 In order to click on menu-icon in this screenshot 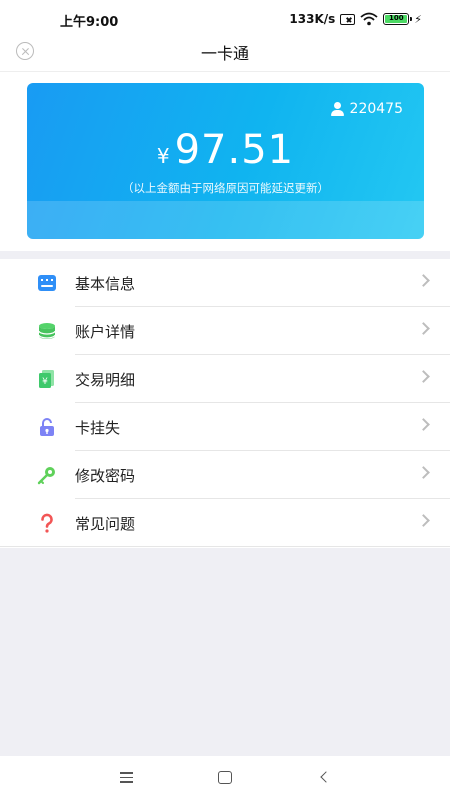, I will do `click(126, 777)`.